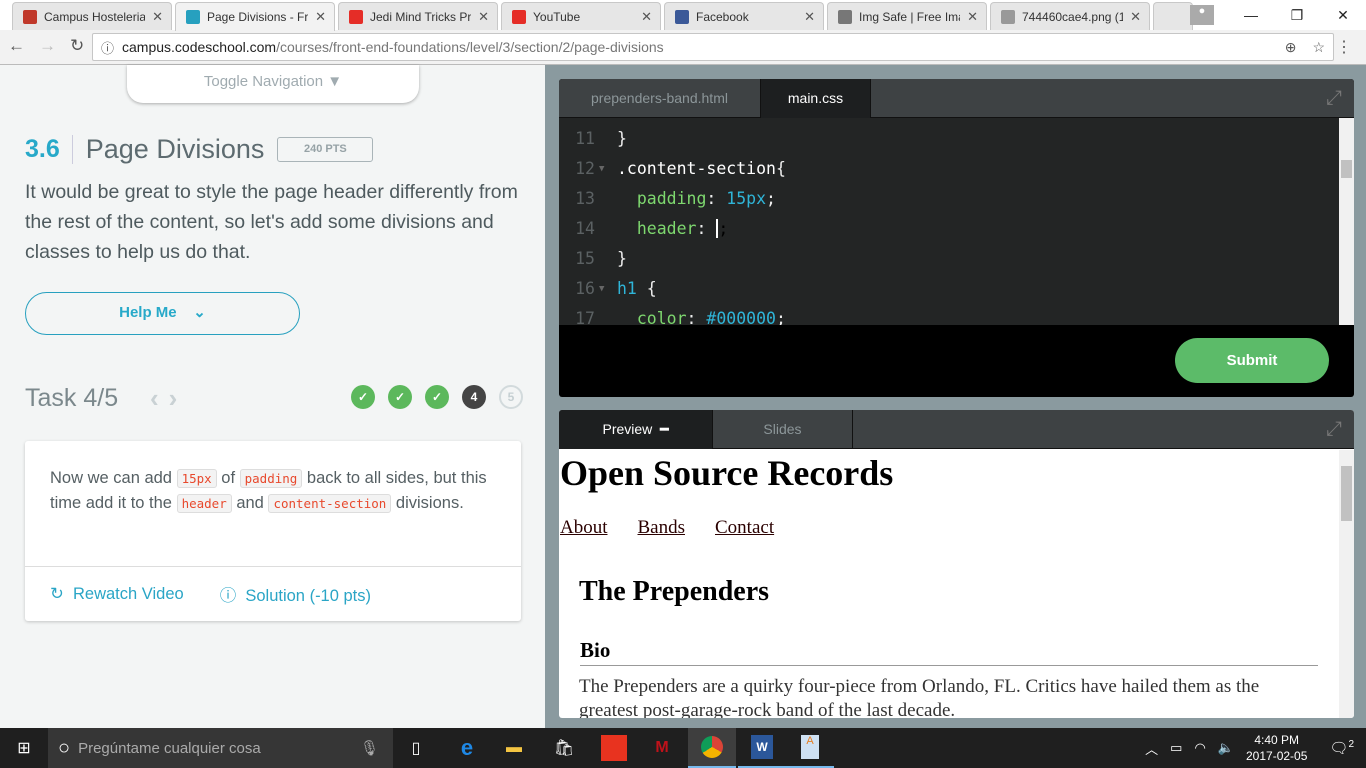 This screenshot has height=768, width=1366. I want to click on nav-link-bands: Bands, so click(662, 528).